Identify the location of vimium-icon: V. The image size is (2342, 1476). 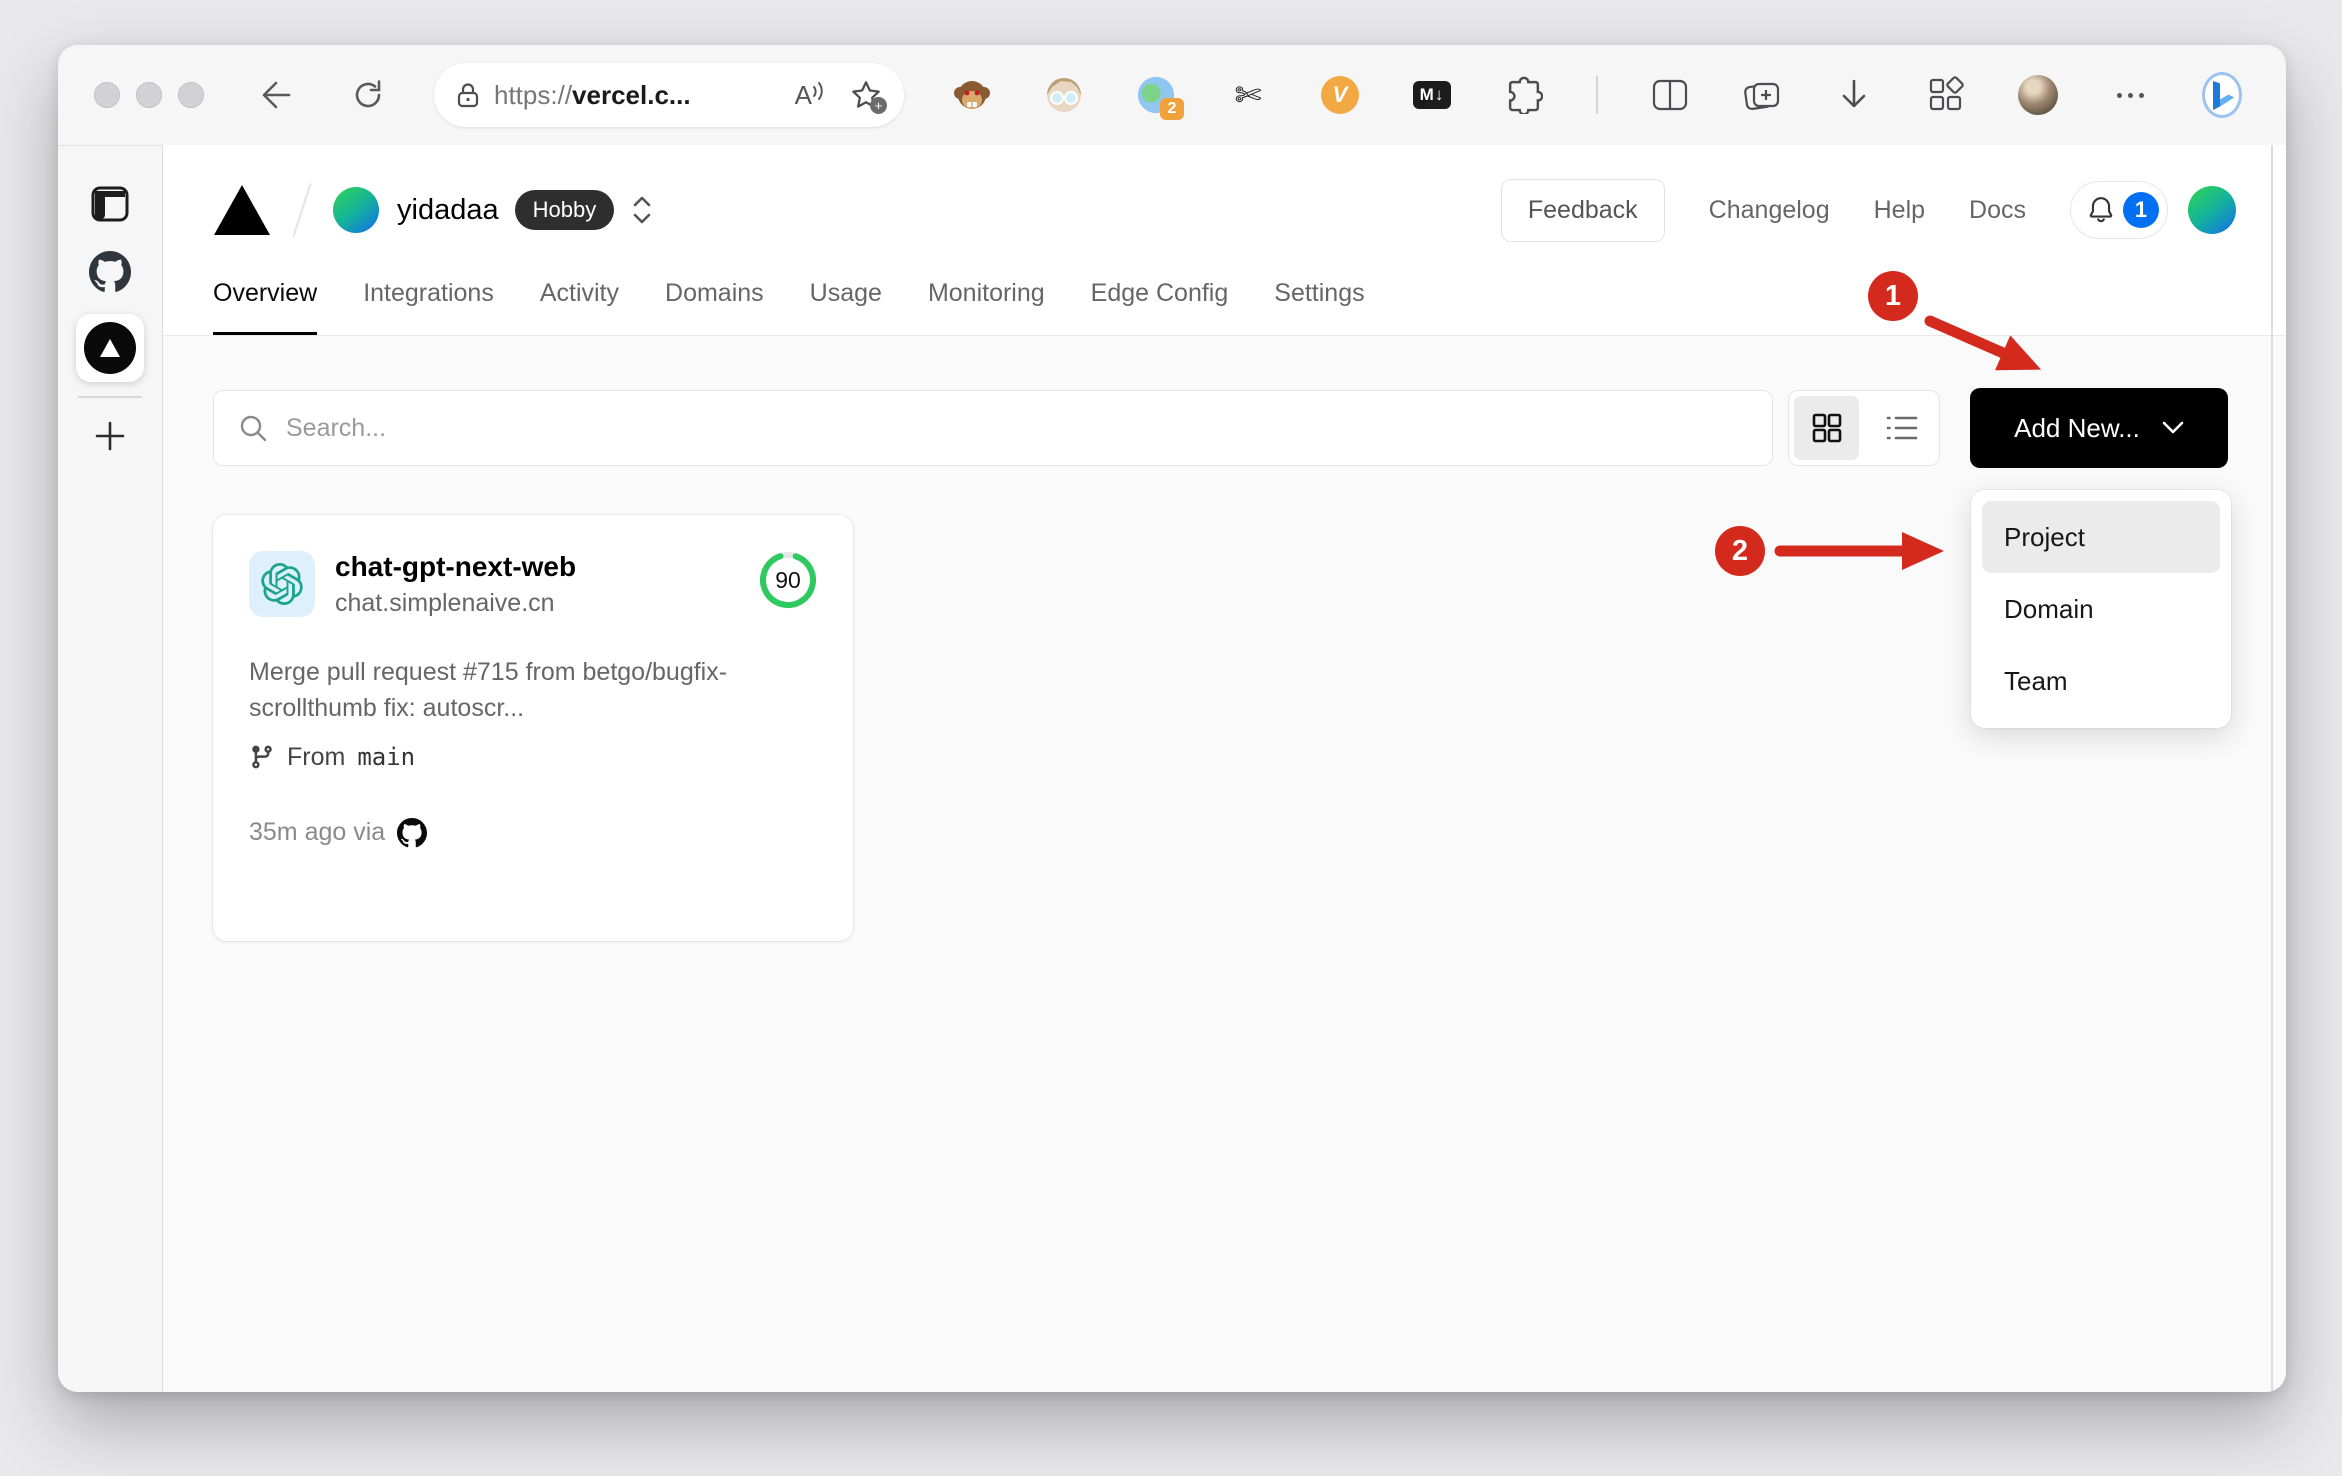
(1340, 95).